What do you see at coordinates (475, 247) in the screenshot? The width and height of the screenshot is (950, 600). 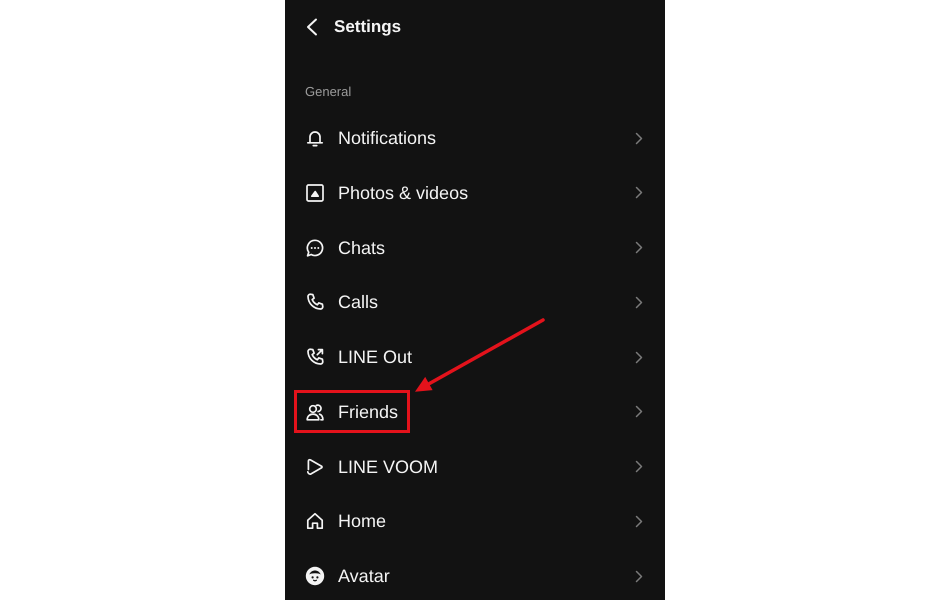 I see `settings-item: Chats` at bounding box center [475, 247].